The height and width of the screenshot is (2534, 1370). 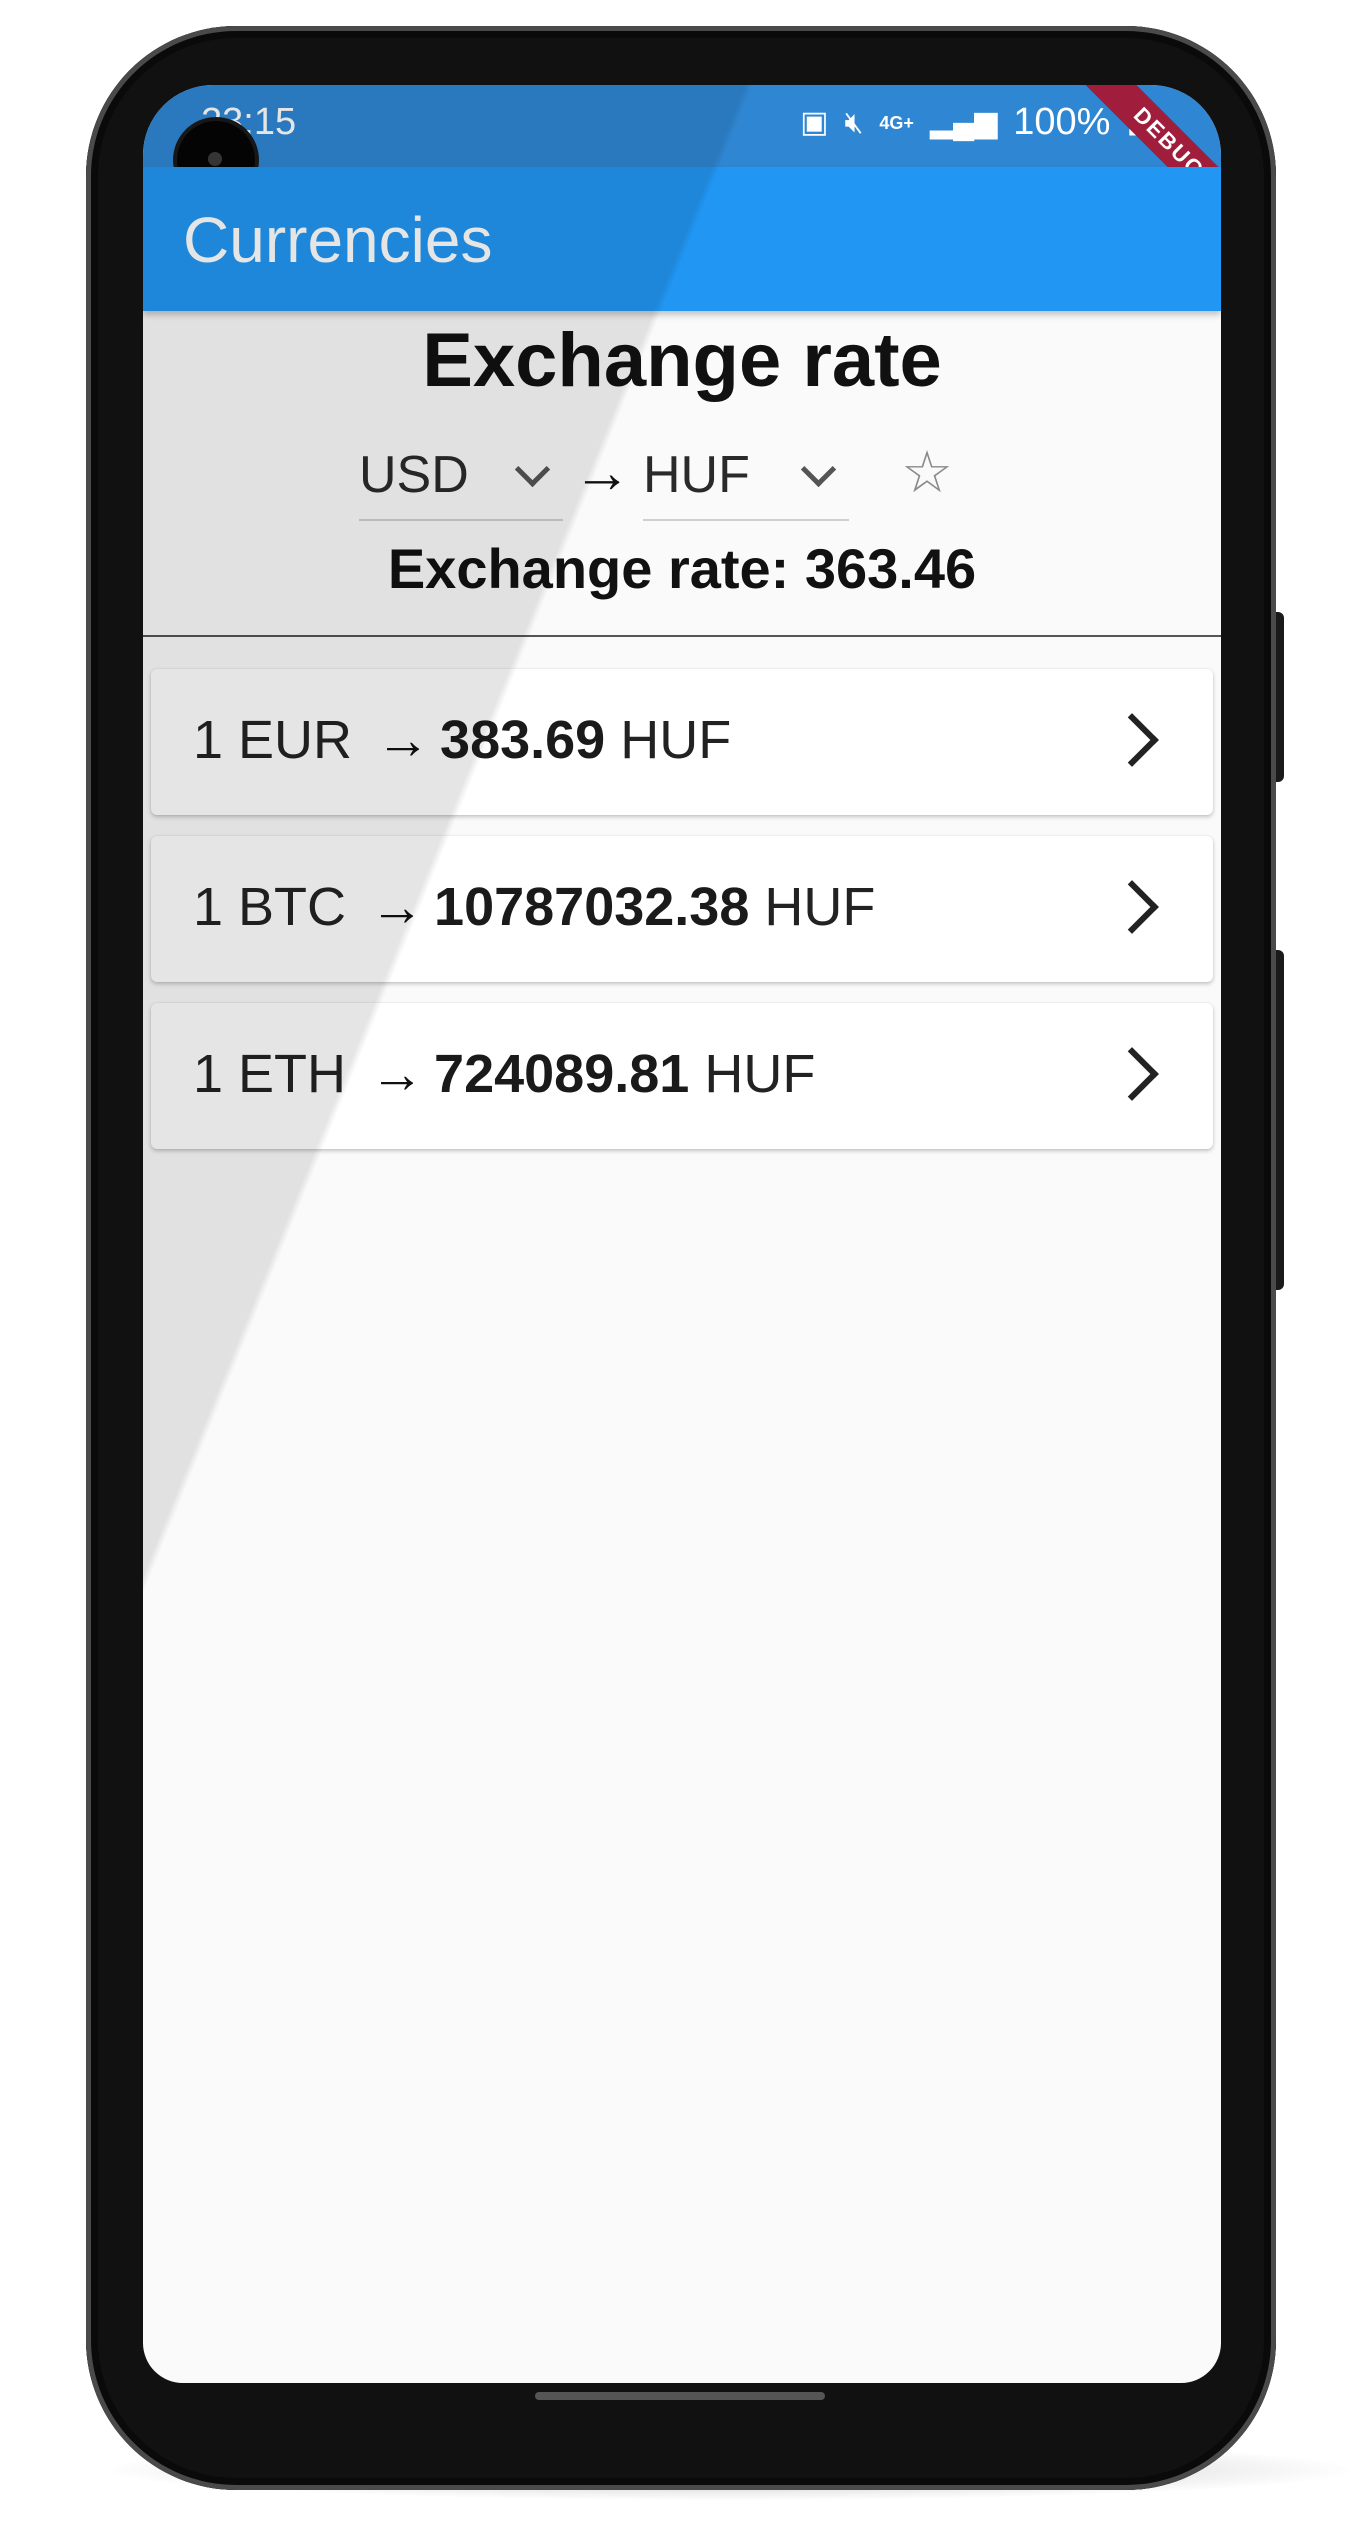 I want to click on rate-card-text: 1 EUR → 383.69 HUF, so click(x=462, y=740).